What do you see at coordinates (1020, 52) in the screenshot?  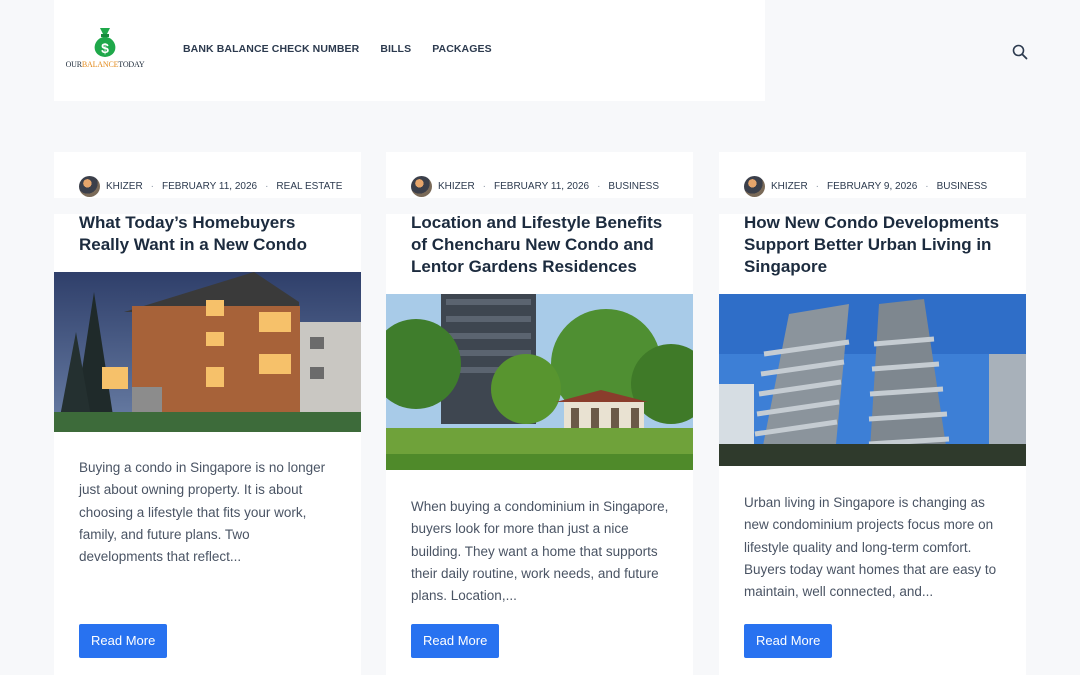 I see `search-icon` at bounding box center [1020, 52].